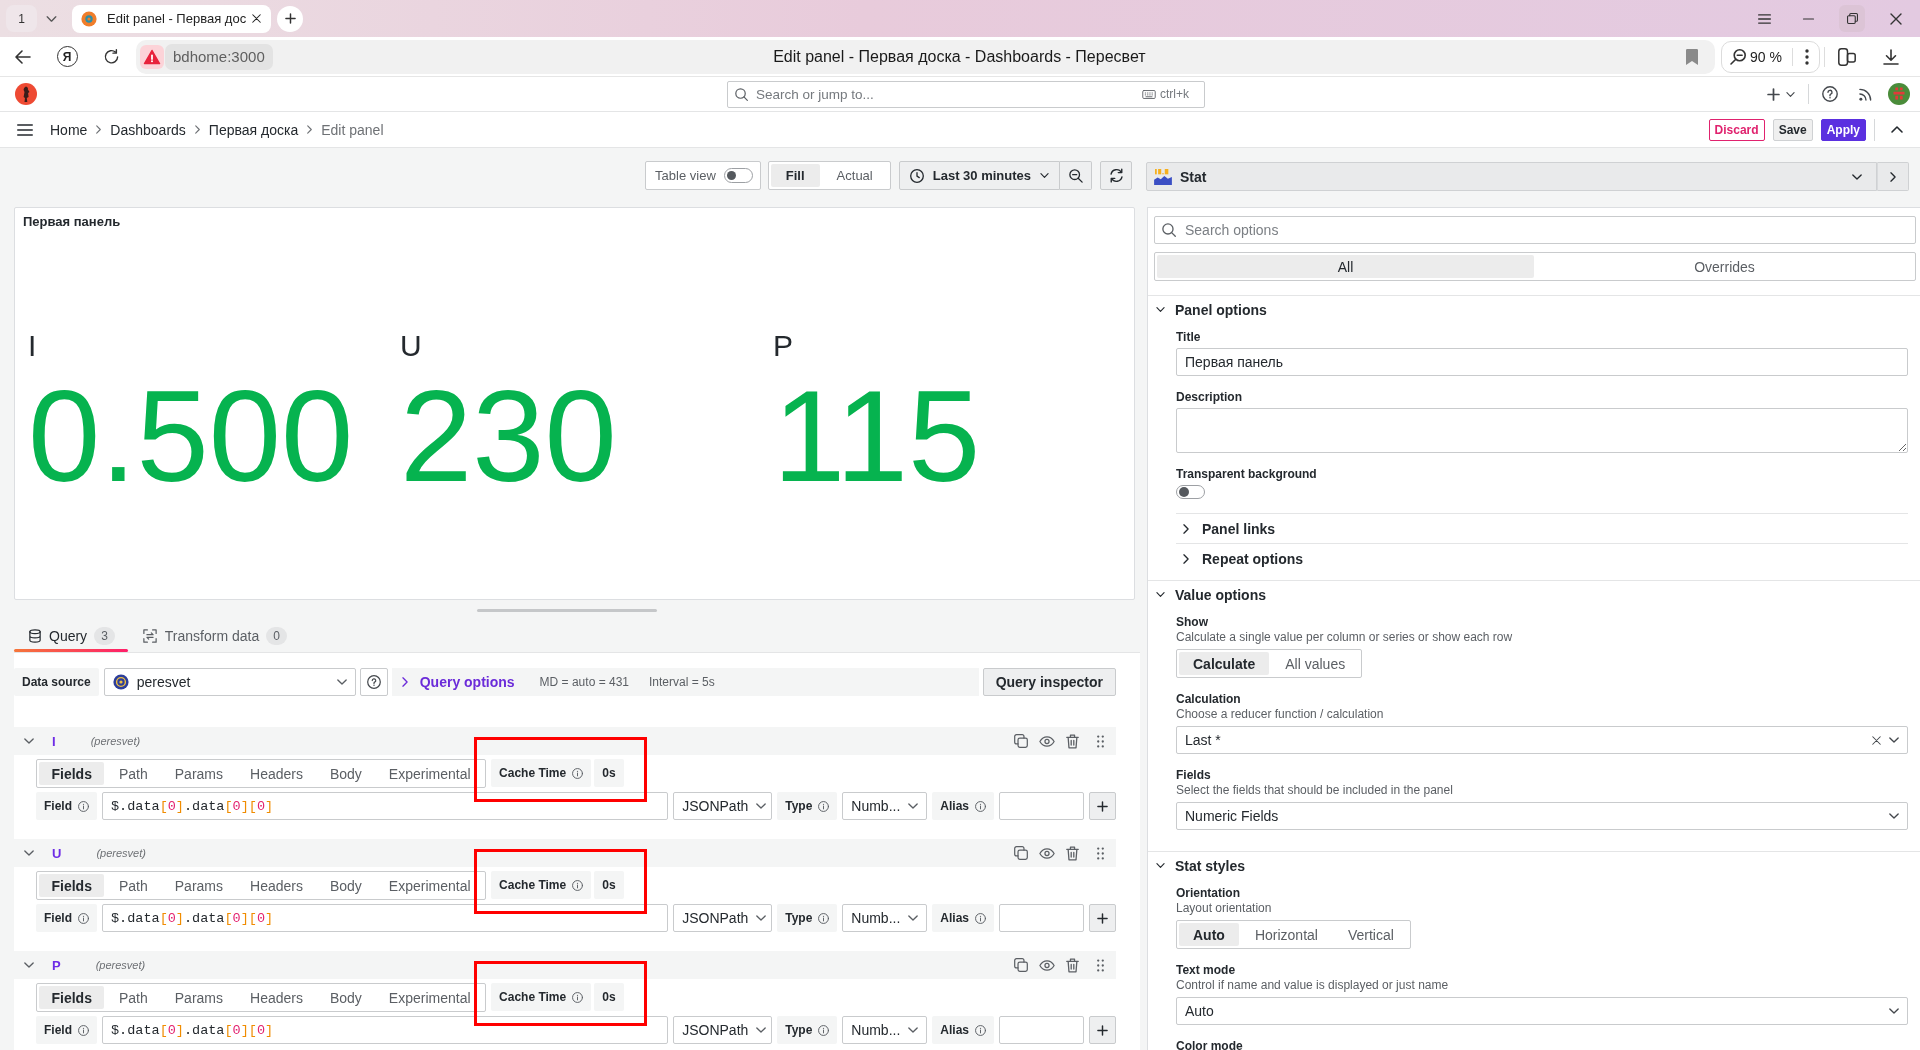 Image resolution: width=1920 pixels, height=1050 pixels. What do you see at coordinates (566, 610) in the screenshot?
I see `resize-handle` at bounding box center [566, 610].